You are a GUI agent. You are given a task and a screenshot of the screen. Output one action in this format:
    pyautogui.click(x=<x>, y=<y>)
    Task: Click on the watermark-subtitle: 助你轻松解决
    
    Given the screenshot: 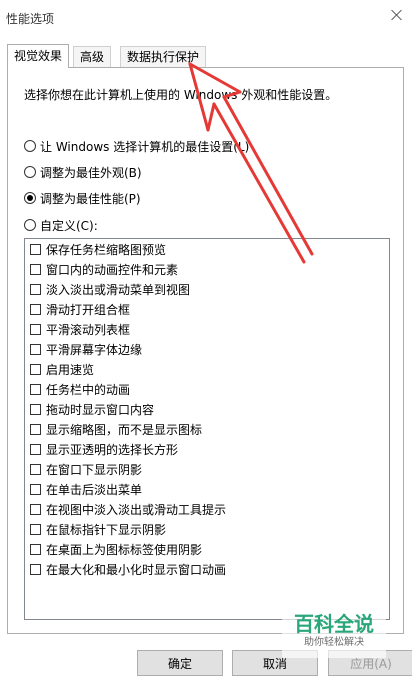 What is the action you would take?
    pyautogui.click(x=334, y=642)
    